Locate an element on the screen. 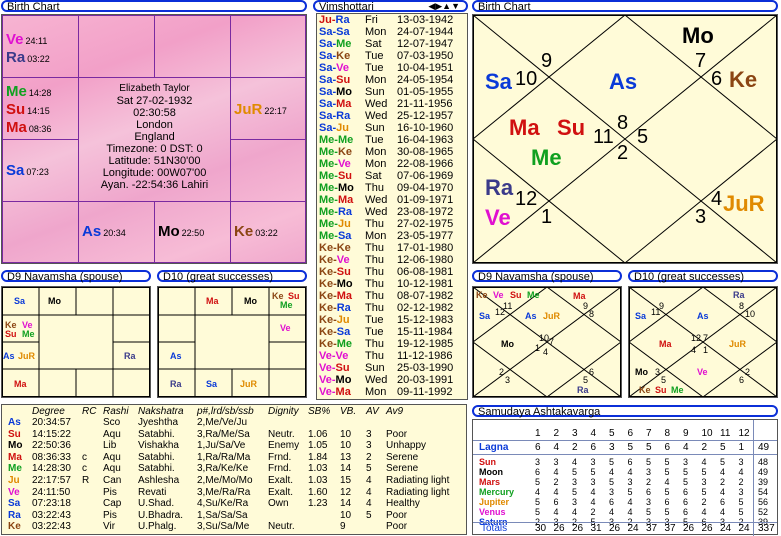 The height and width of the screenshot is (536, 781). table-cell: Aqu is located at coordinates (112, 434).